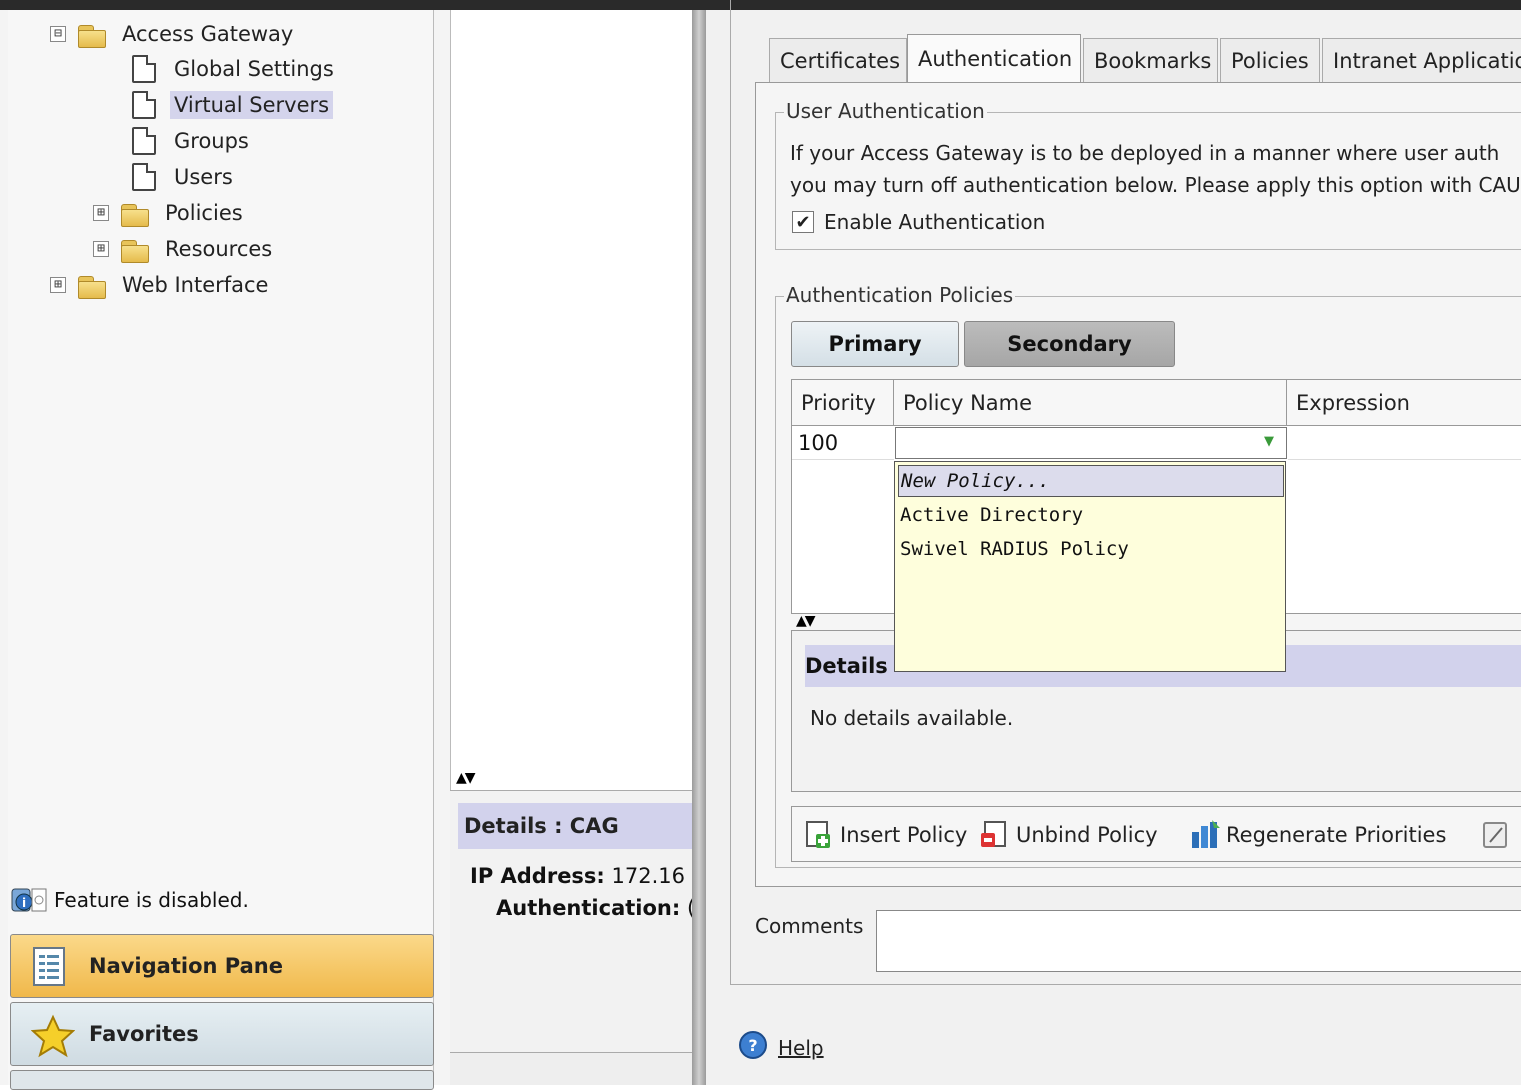  Describe the element at coordinates (846, 666) in the screenshot. I see `details-title-text: Details` at that location.